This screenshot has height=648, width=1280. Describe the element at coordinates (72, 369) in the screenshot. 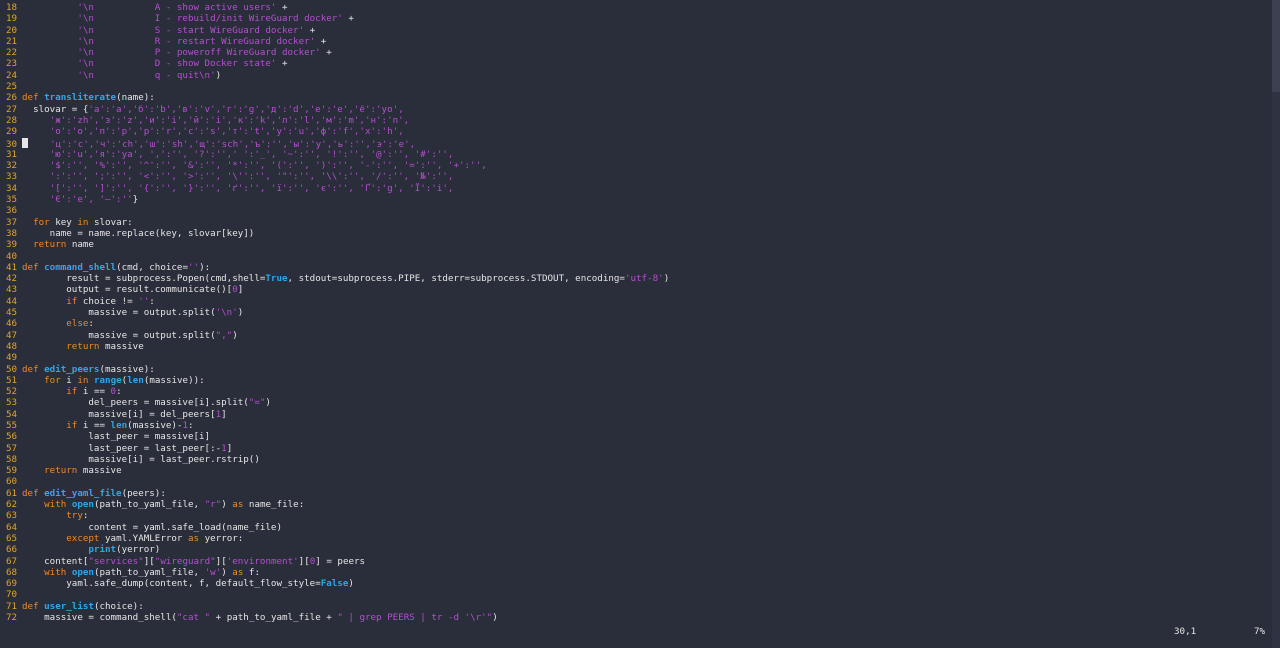

I see `code-token: edit_peers` at that location.